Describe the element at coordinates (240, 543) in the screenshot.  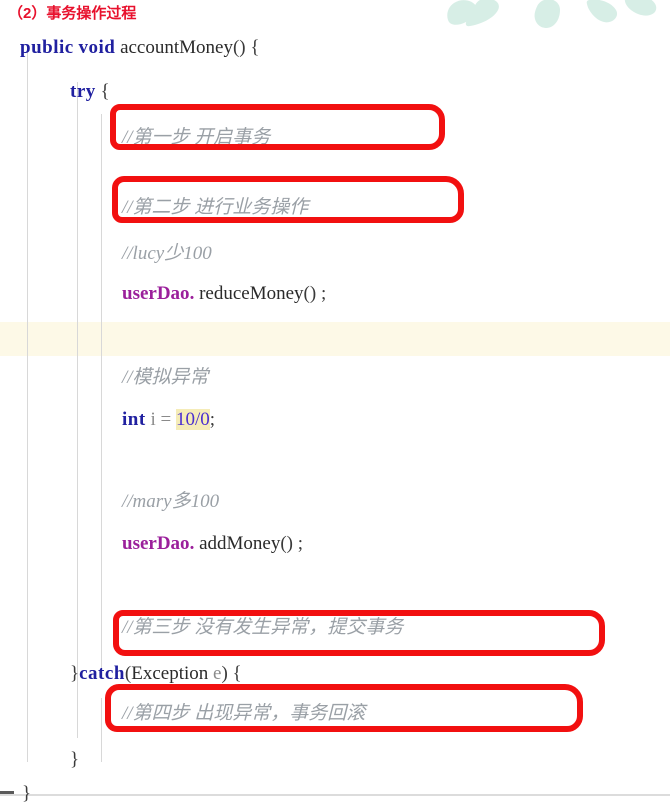
I see `method-addMoney: addMoney` at that location.